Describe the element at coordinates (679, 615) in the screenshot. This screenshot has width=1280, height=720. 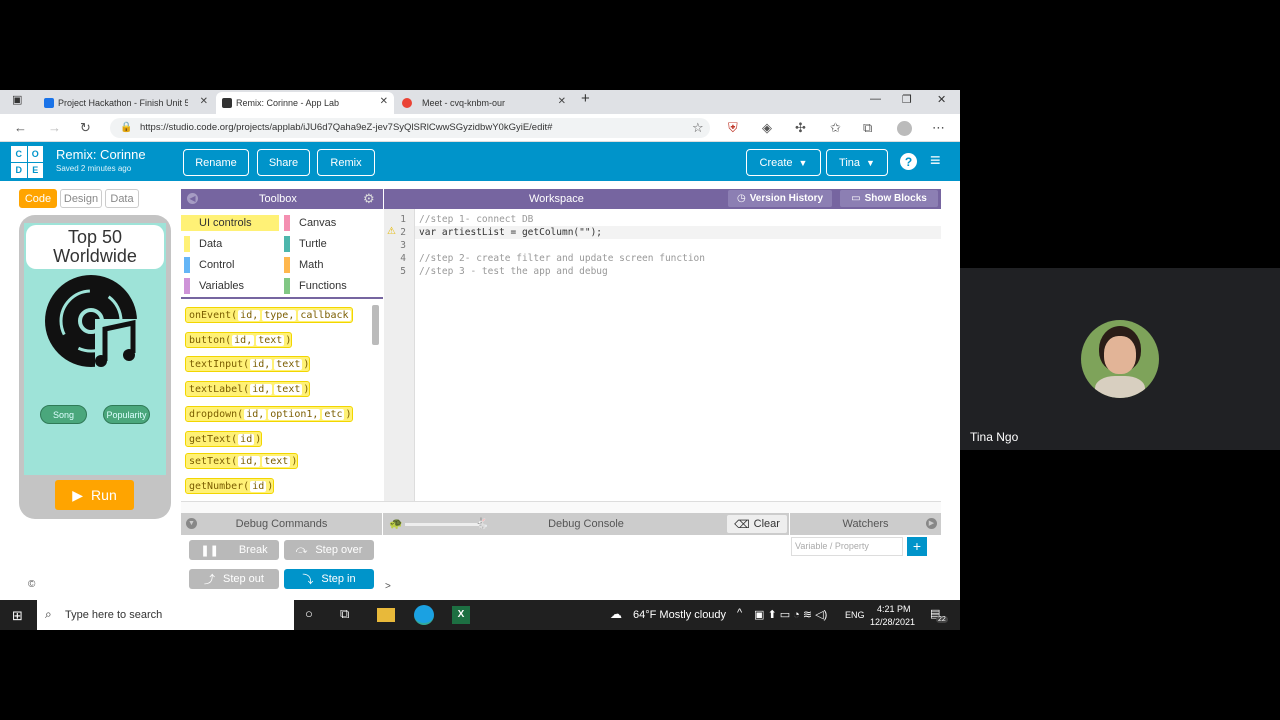
I see `weather-text: 64°F Mostly cloudy` at that location.